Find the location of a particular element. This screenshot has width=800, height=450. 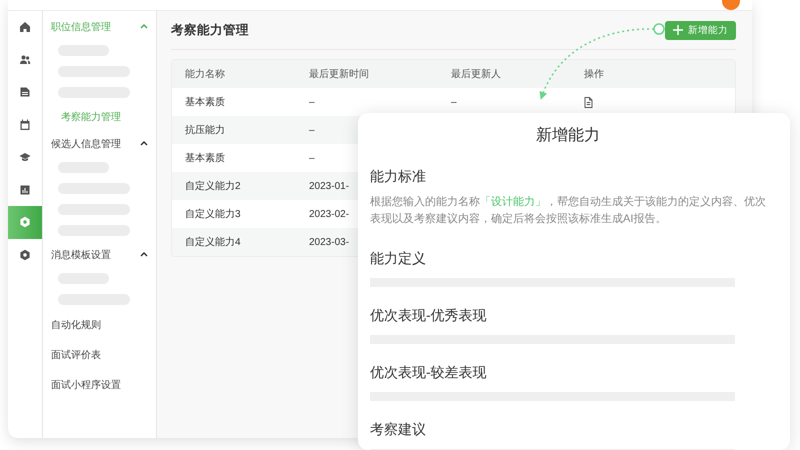

section-heading: 优次表现-较差表现 is located at coordinates (429, 373).